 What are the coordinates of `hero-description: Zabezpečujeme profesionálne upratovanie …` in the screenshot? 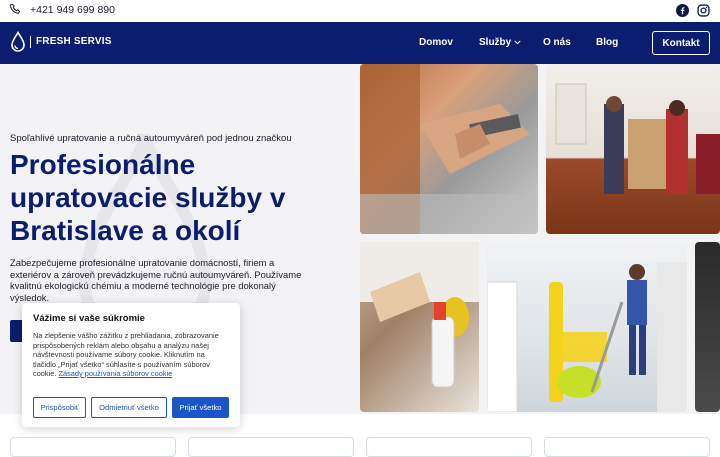 It's located at (156, 280).